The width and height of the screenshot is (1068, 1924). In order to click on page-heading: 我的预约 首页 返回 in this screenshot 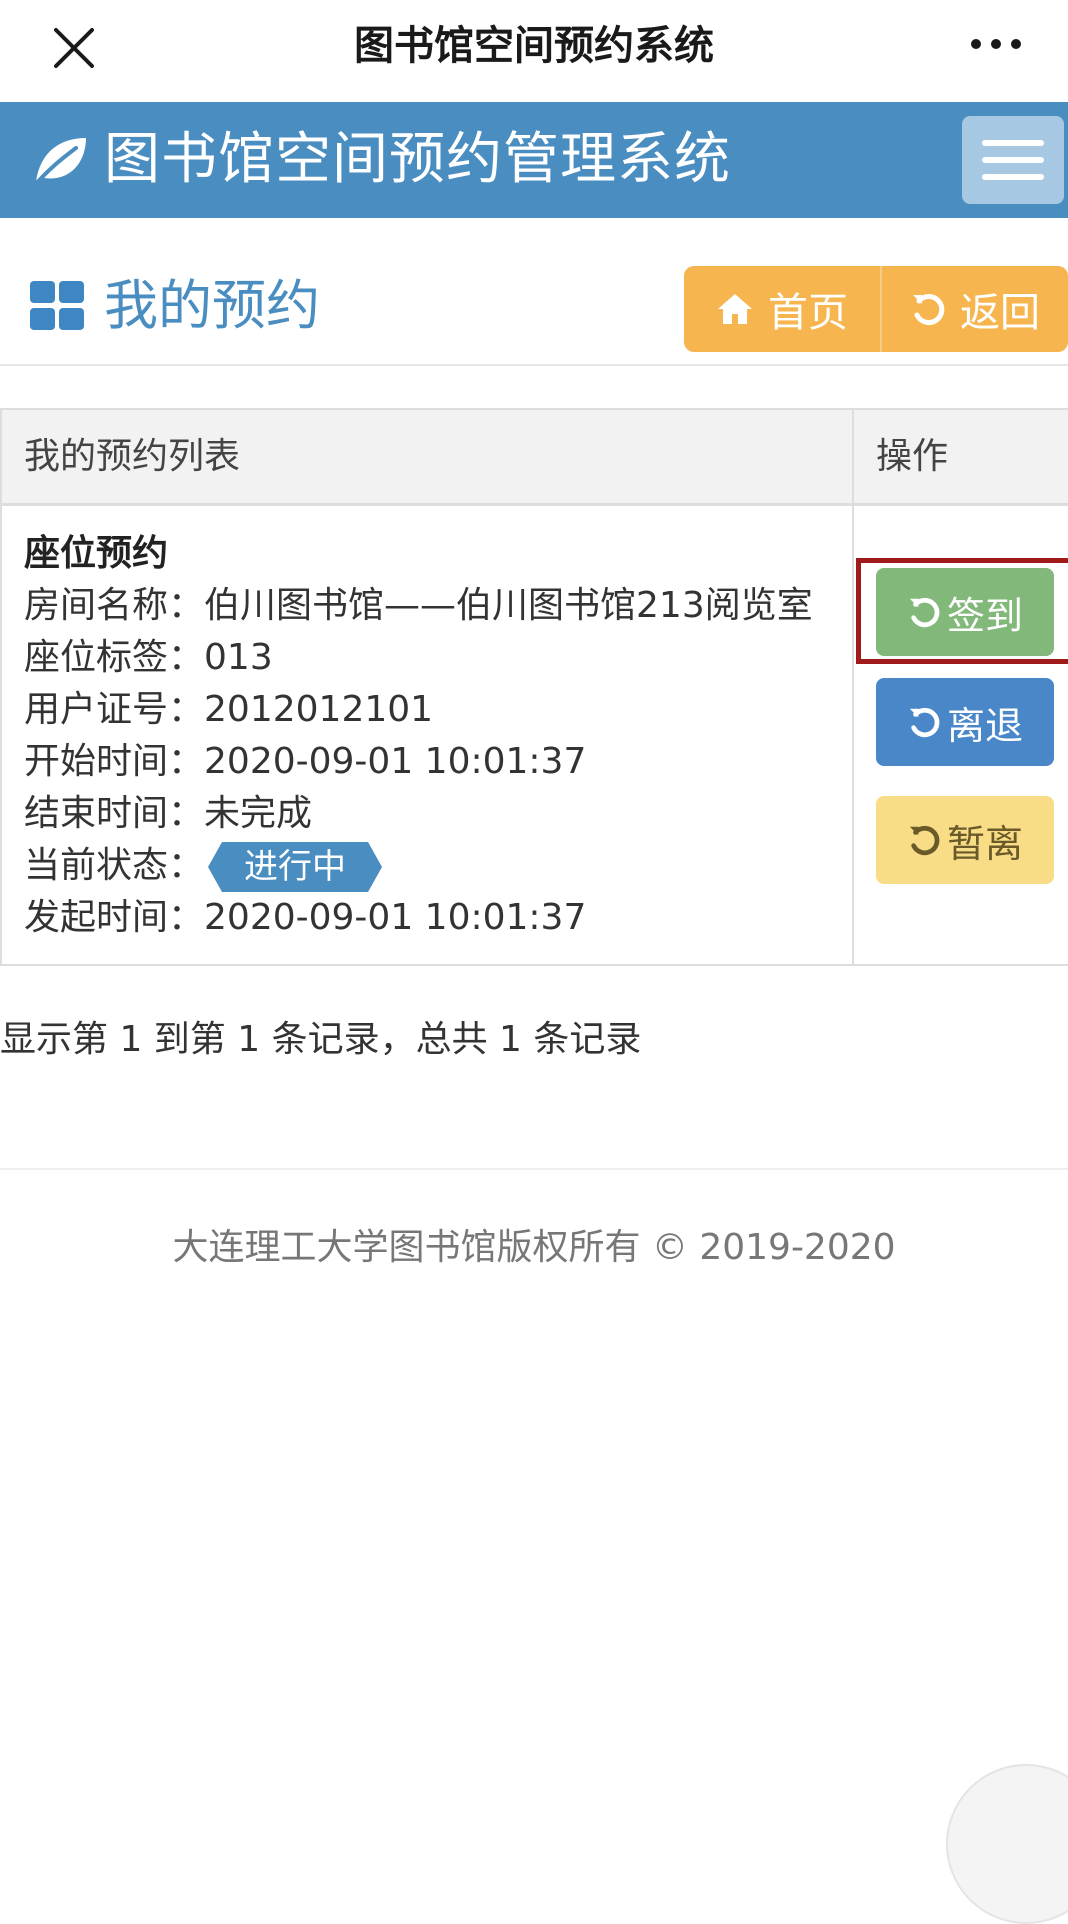, I will do `click(534, 292)`.